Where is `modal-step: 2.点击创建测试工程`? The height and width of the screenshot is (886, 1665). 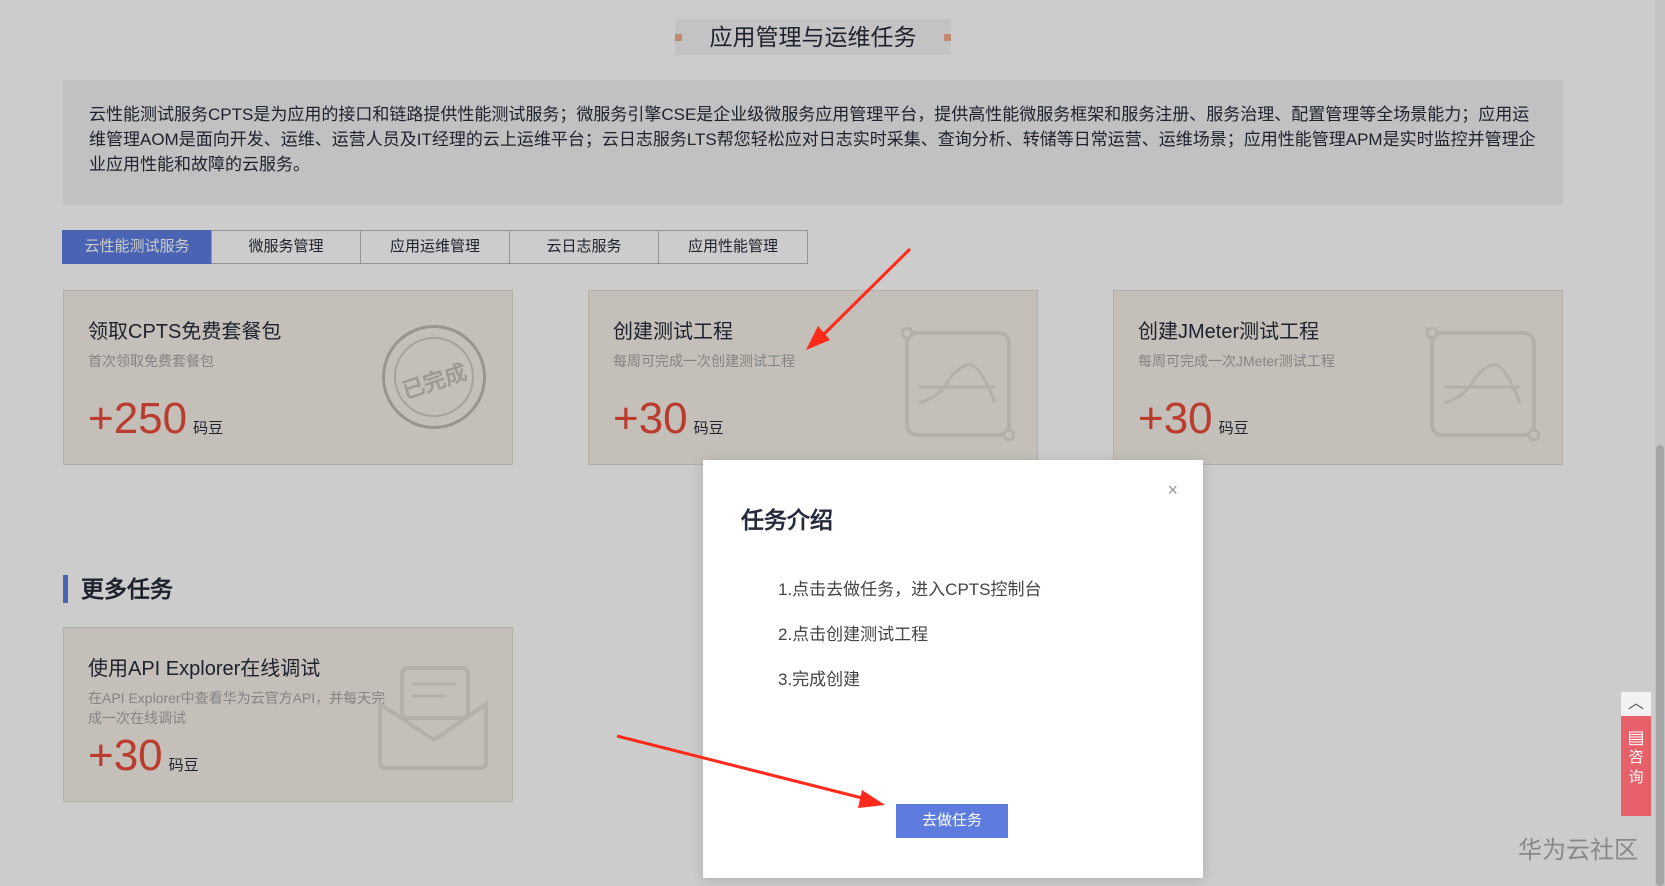
modal-step: 2.点击创建测试工程 is located at coordinates (853, 634).